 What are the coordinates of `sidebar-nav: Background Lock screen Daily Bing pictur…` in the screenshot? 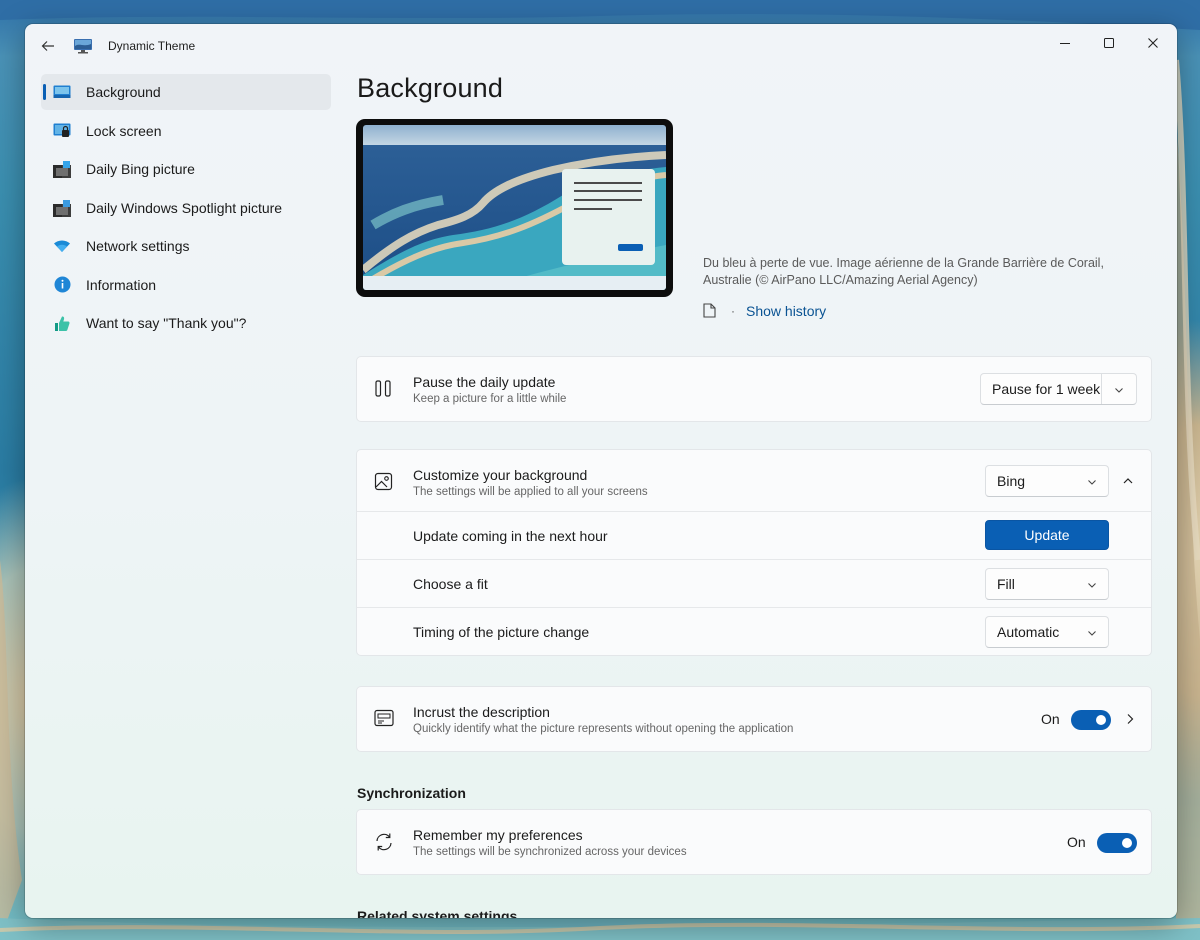 It's located at (186, 209).